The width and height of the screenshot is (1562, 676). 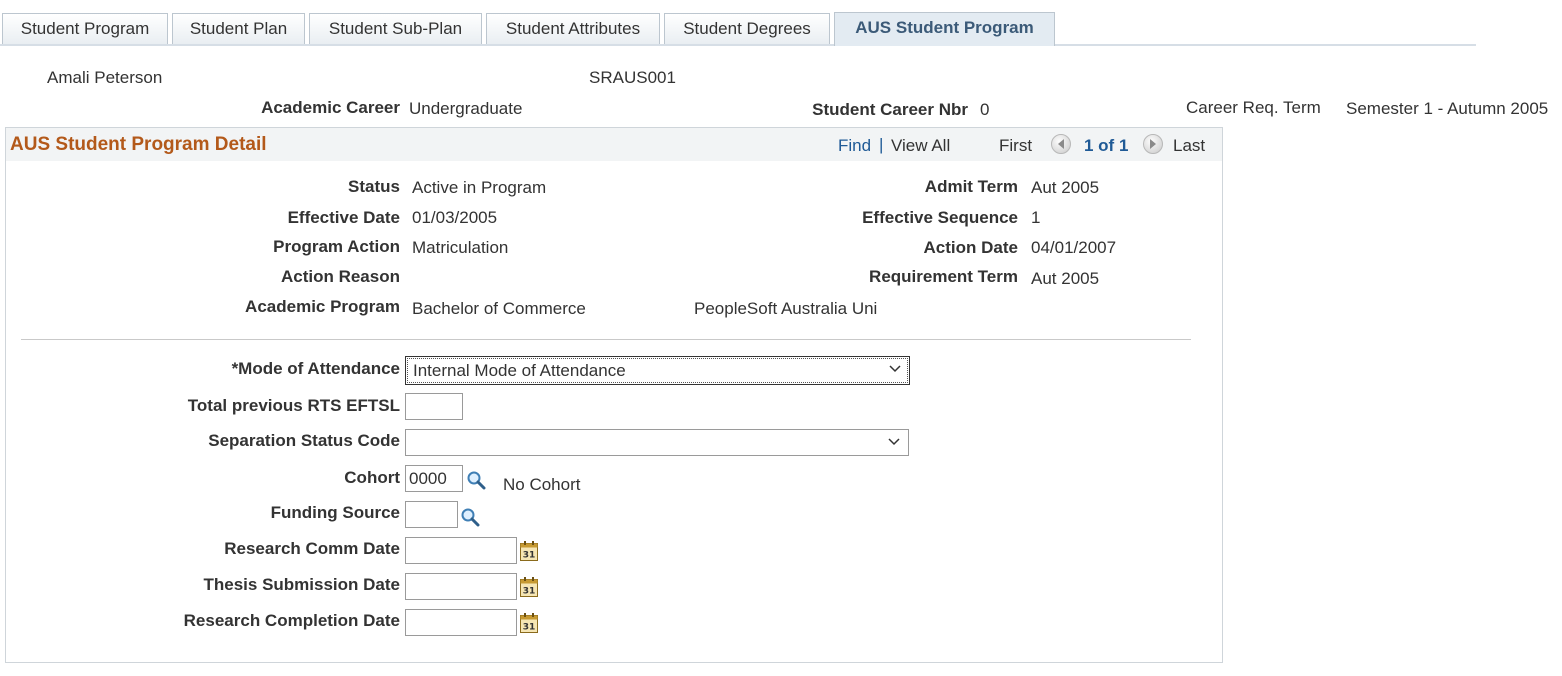 What do you see at coordinates (479, 187) in the screenshot?
I see `status-value: Active in Program` at bounding box center [479, 187].